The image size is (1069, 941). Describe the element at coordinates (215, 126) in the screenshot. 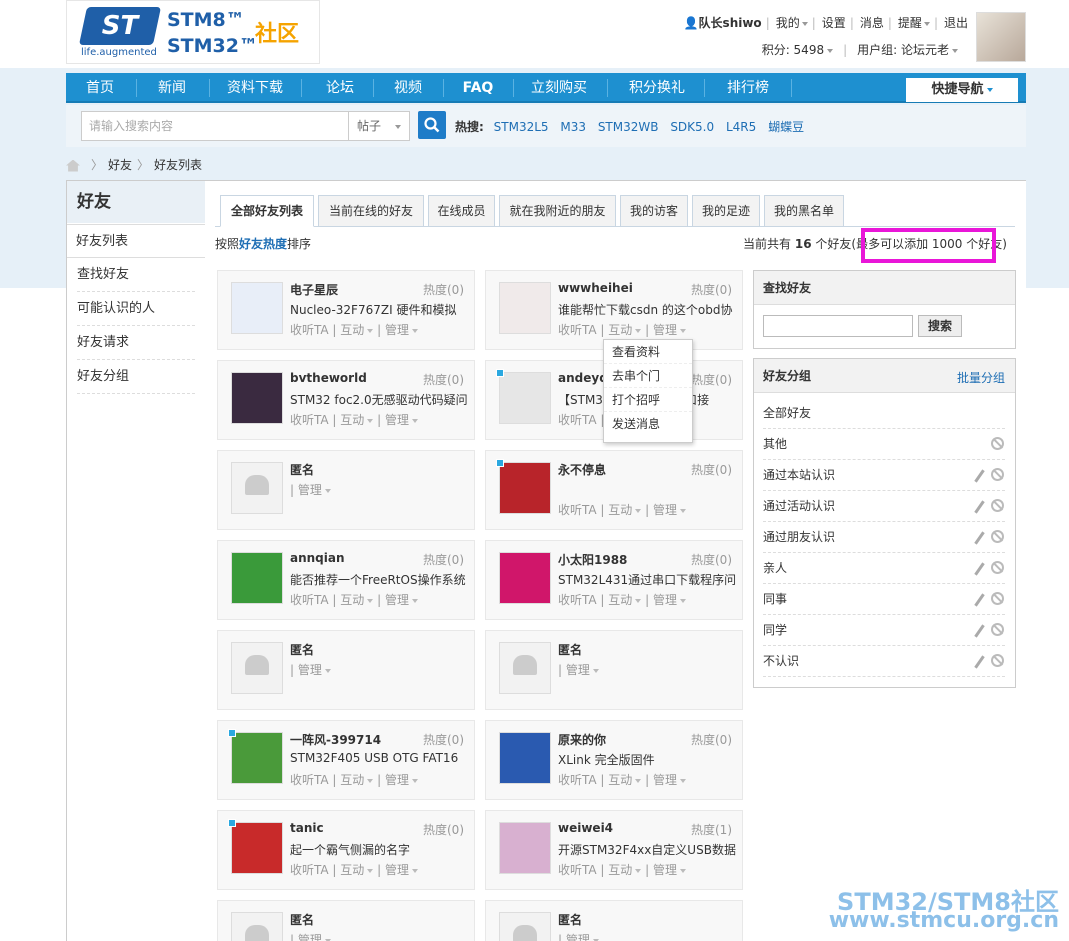

I see `search-input: 请输入搜索内容` at that location.